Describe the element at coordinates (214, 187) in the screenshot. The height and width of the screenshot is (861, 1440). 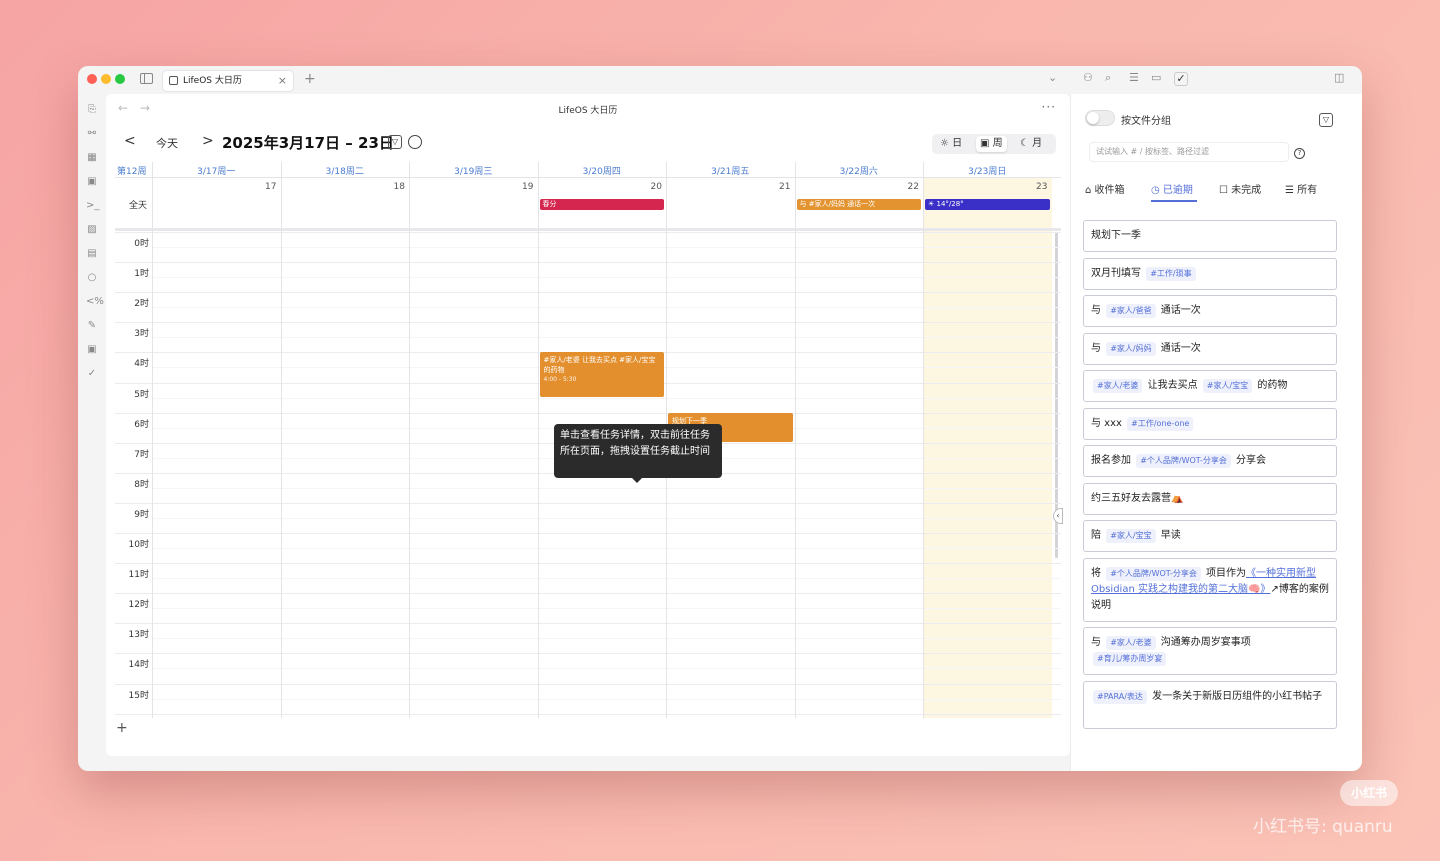
I see `day-number: 17` at that location.